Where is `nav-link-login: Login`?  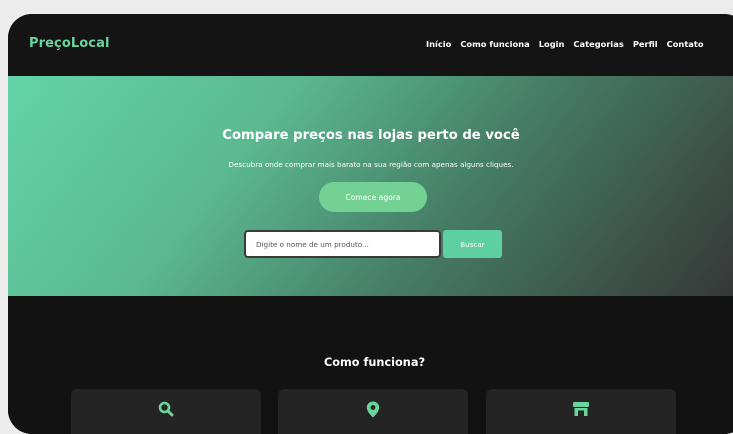 nav-link-login: Login is located at coordinates (552, 44).